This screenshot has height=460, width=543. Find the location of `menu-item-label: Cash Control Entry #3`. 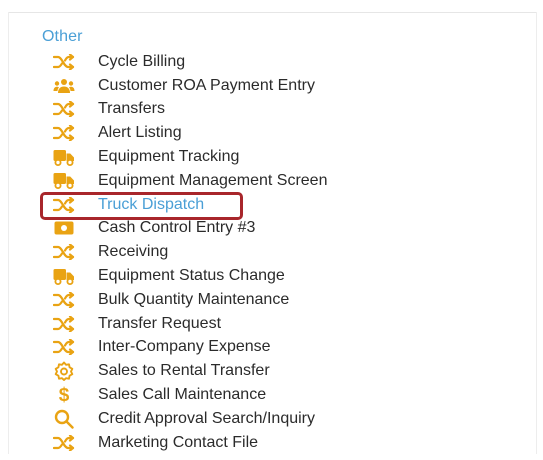

menu-item-label: Cash Control Entry #3 is located at coordinates (177, 228).